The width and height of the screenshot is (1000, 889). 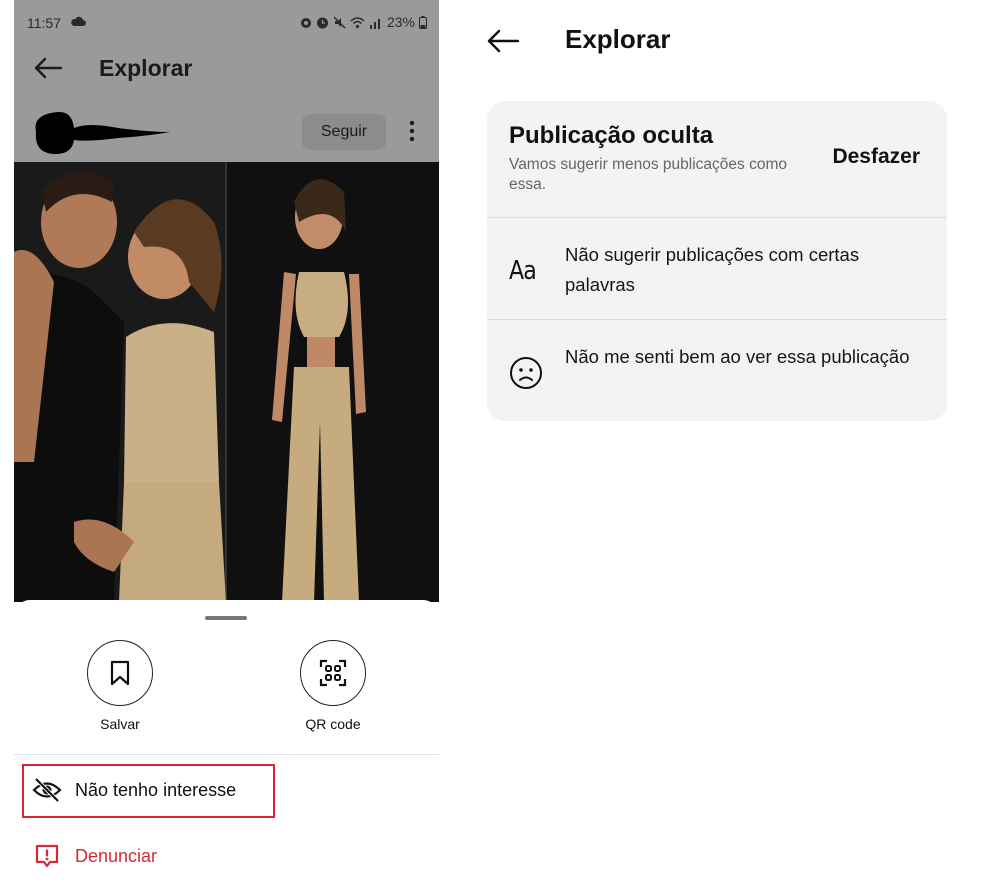 What do you see at coordinates (322, 22) in the screenshot?
I see `clock-icon` at bounding box center [322, 22].